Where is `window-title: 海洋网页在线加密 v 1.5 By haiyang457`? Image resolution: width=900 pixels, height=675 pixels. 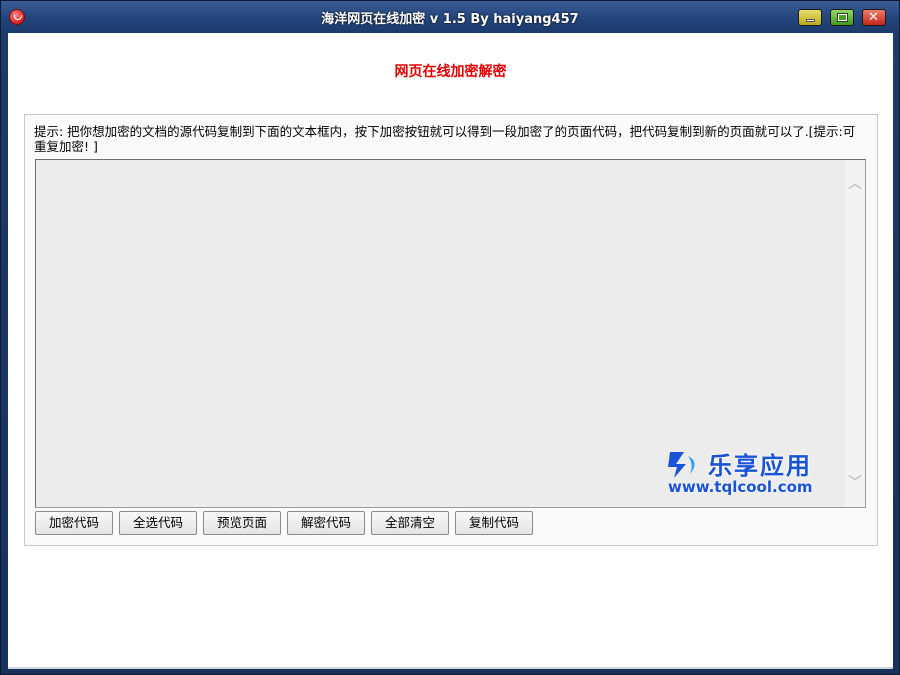
window-title: 海洋网页在线加密 v 1.5 By haiyang457 is located at coordinates (450, 19).